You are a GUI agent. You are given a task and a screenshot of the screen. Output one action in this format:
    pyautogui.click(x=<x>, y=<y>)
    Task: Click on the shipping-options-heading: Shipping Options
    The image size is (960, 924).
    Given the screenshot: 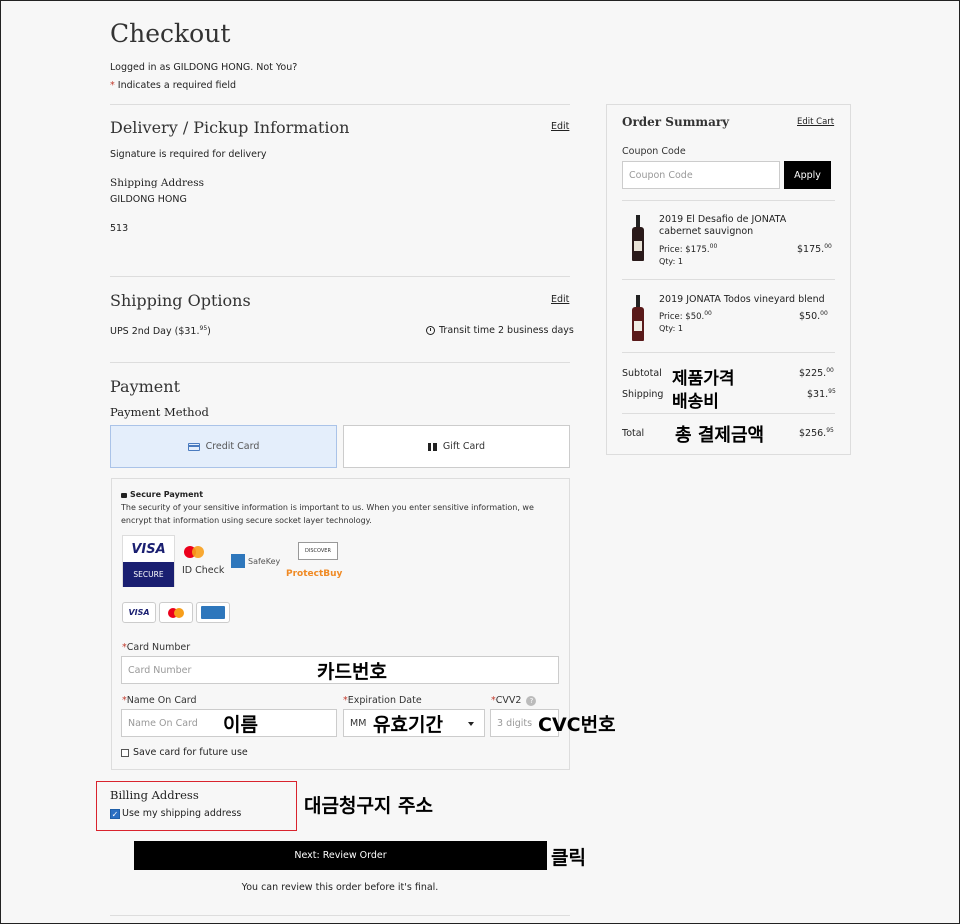 What is the action you would take?
    pyautogui.click(x=180, y=300)
    